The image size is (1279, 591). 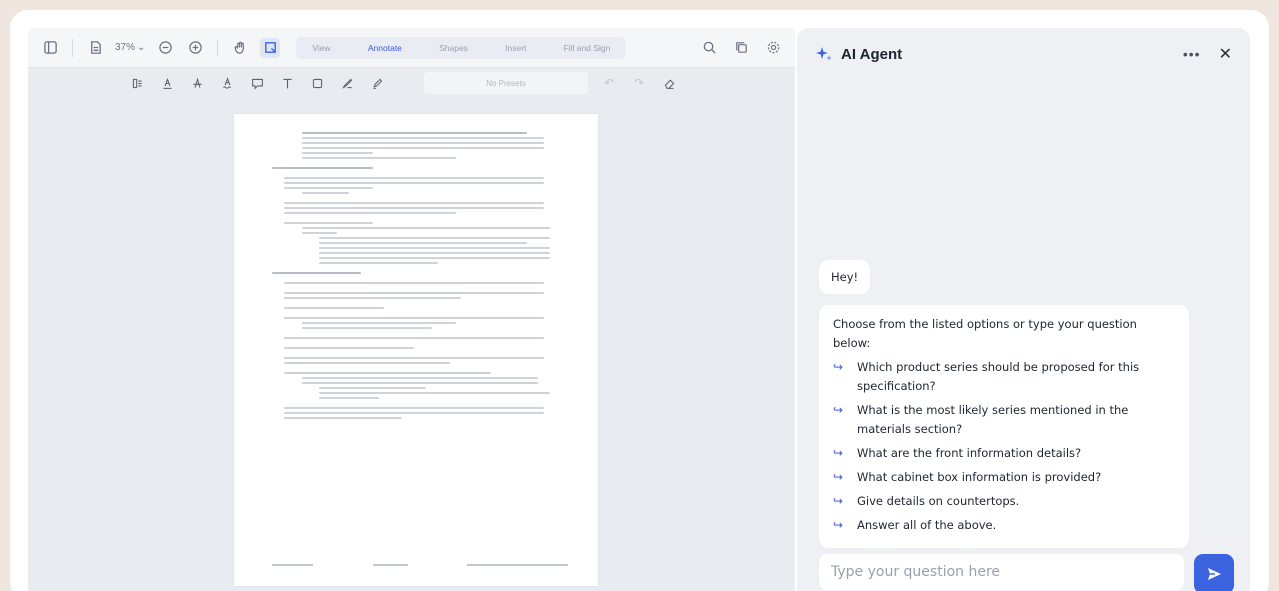 I want to click on question-input-row, so click(x=1026, y=572).